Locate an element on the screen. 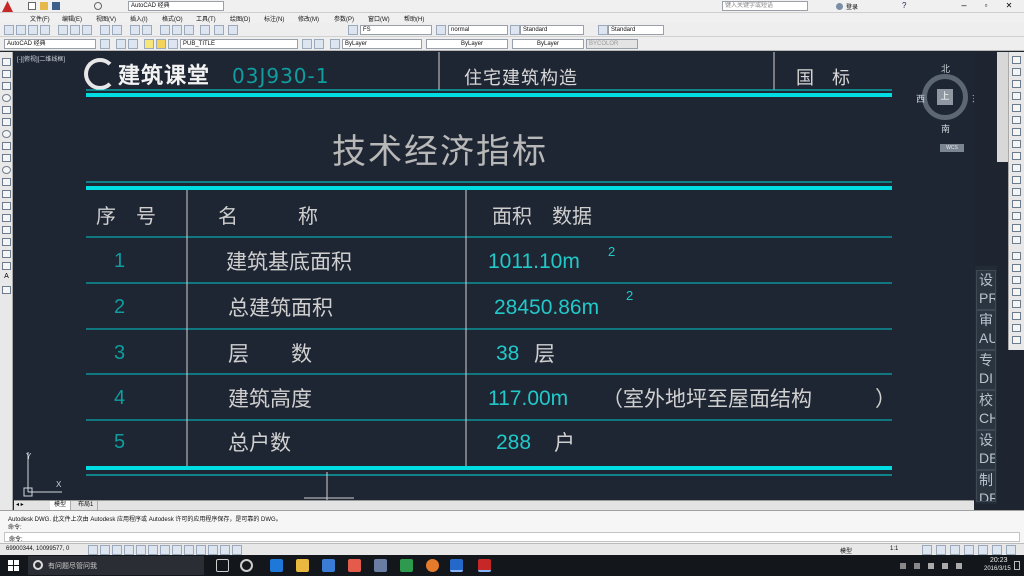 The height and width of the screenshot is (576, 1024). volume-icon is located at coordinates (945, 566).